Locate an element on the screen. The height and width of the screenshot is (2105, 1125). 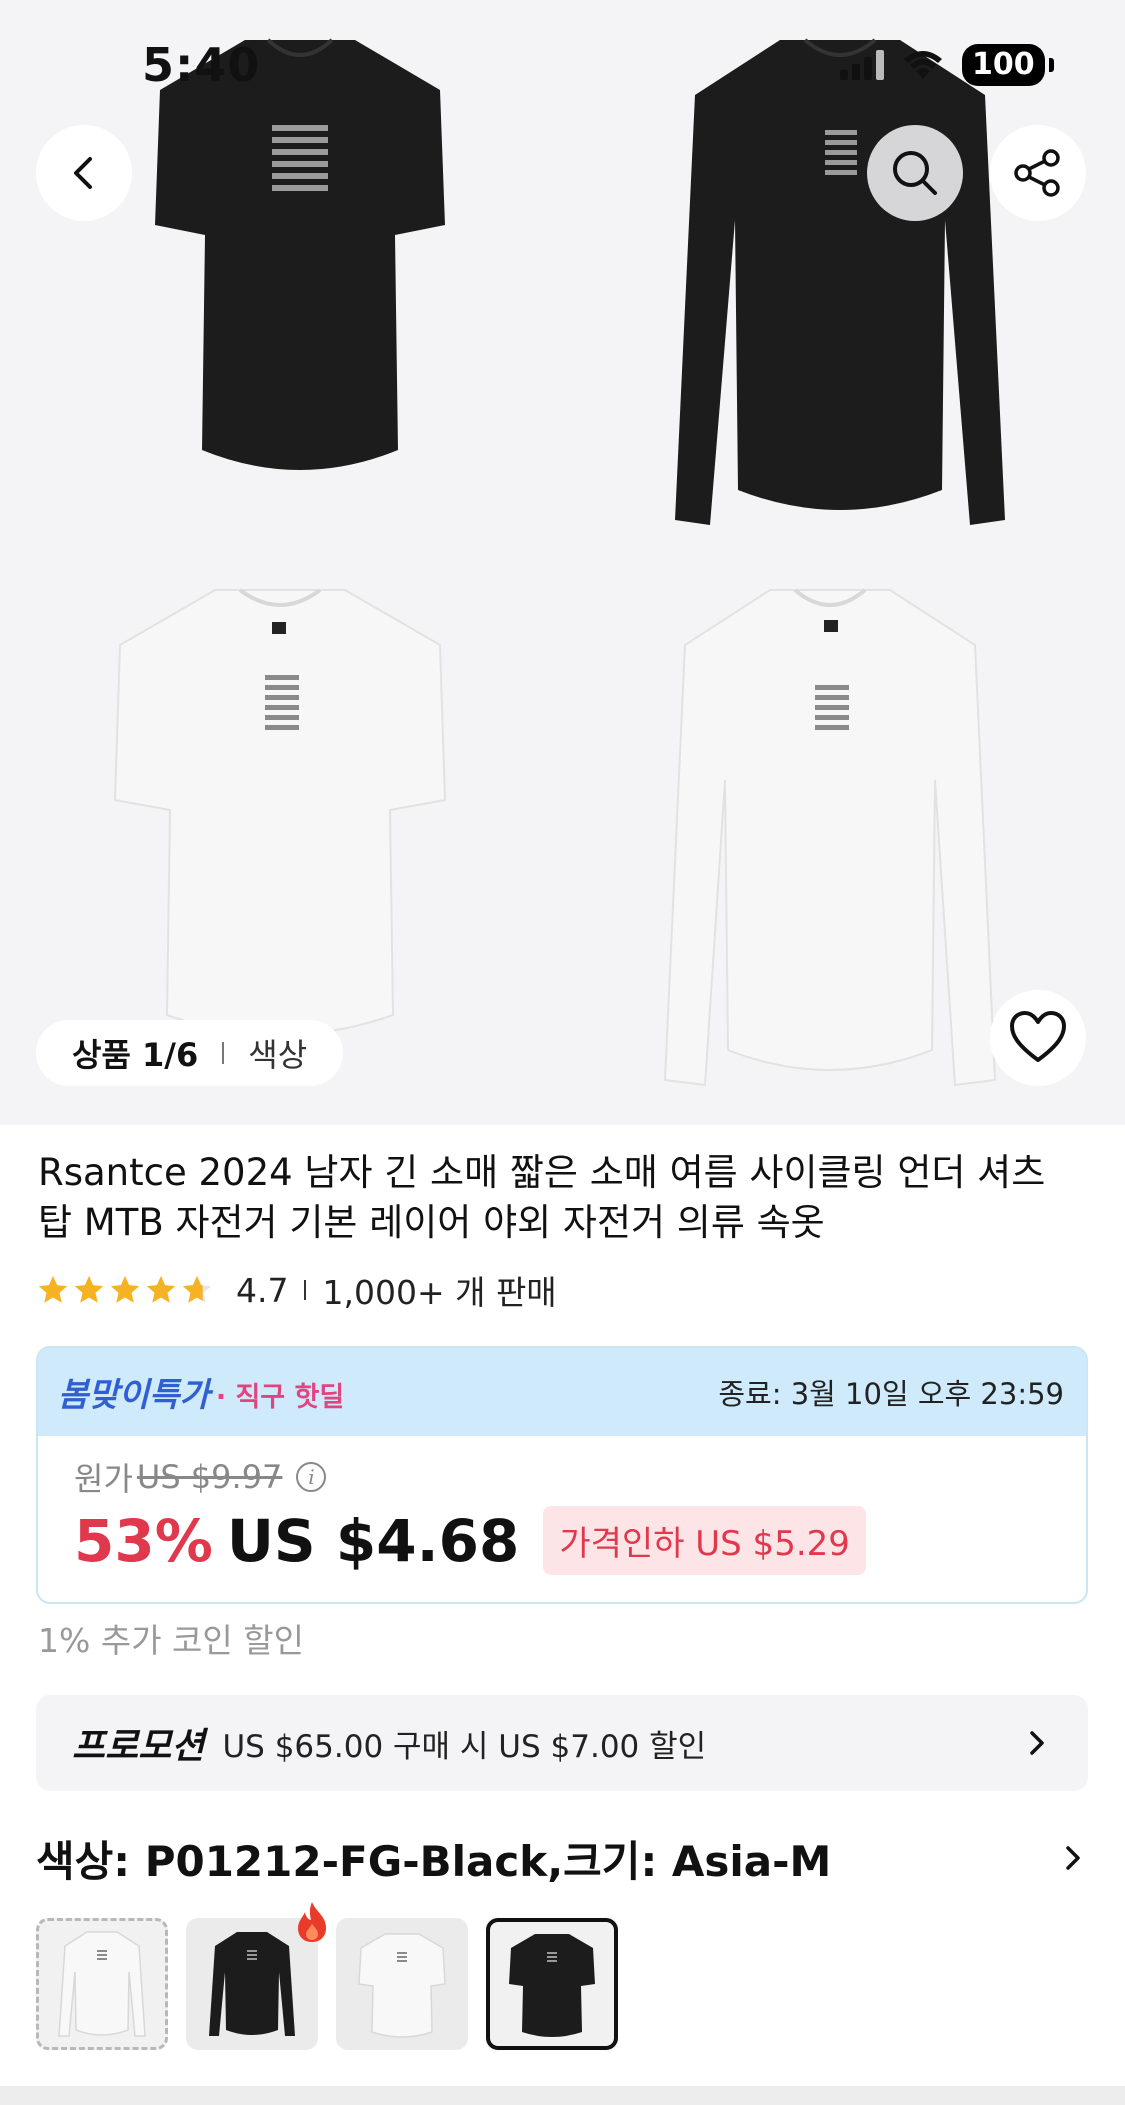
bottom-divider is located at coordinates (562, 2095).